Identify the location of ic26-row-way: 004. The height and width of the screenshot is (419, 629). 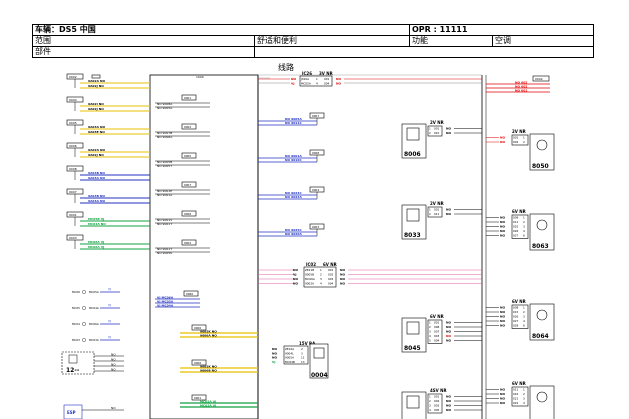
(327, 84).